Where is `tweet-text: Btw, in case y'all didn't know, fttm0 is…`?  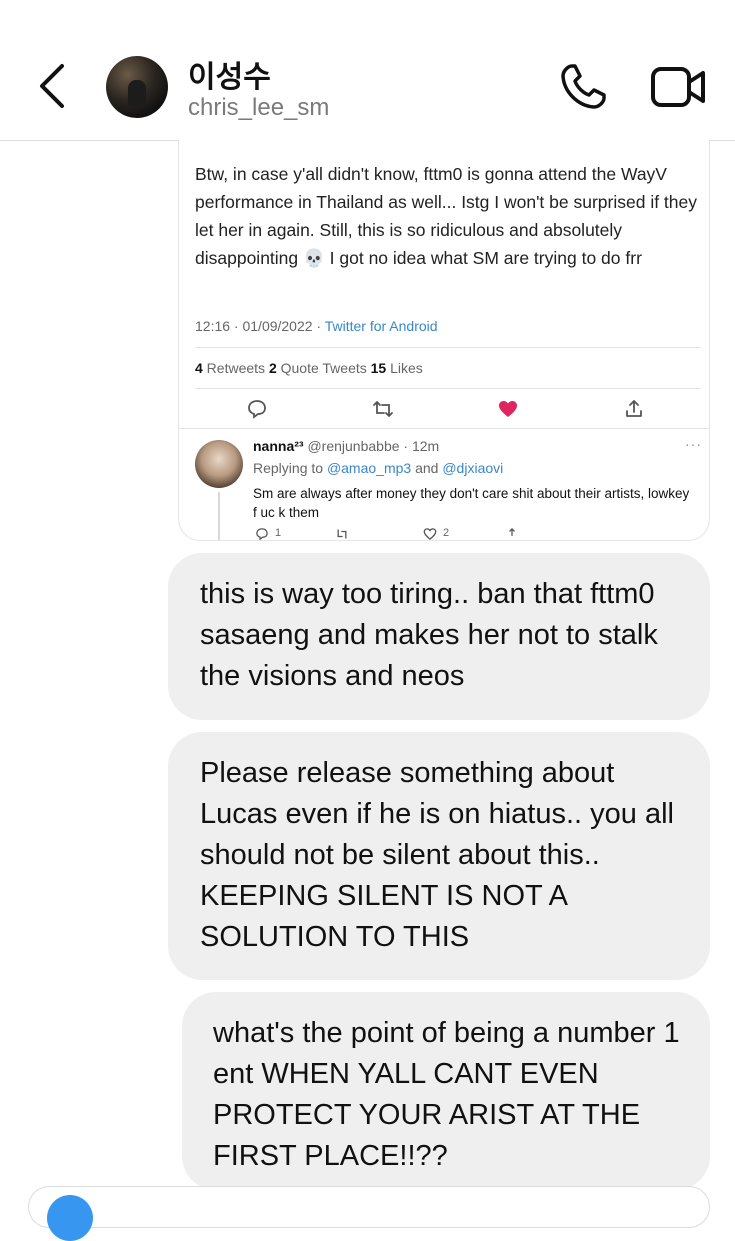 tweet-text: Btw, in case y'all didn't know, fttm0 is… is located at coordinates (446, 216).